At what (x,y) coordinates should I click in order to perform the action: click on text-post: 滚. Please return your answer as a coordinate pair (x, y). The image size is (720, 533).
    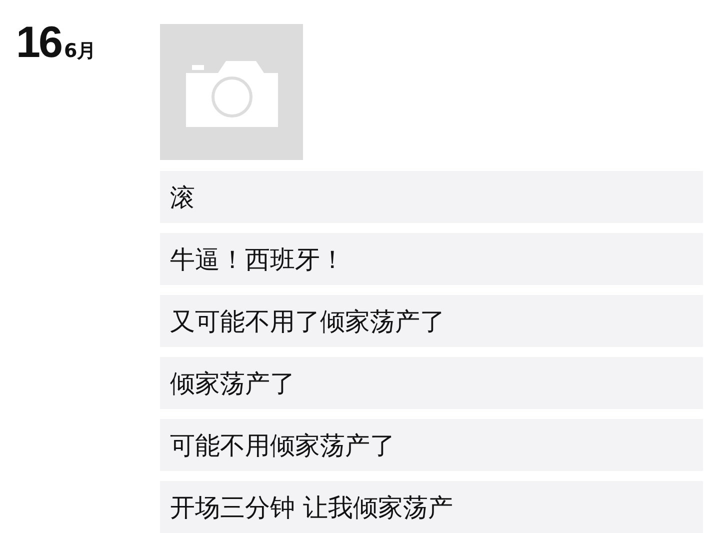
    Looking at the image, I should click on (431, 197).